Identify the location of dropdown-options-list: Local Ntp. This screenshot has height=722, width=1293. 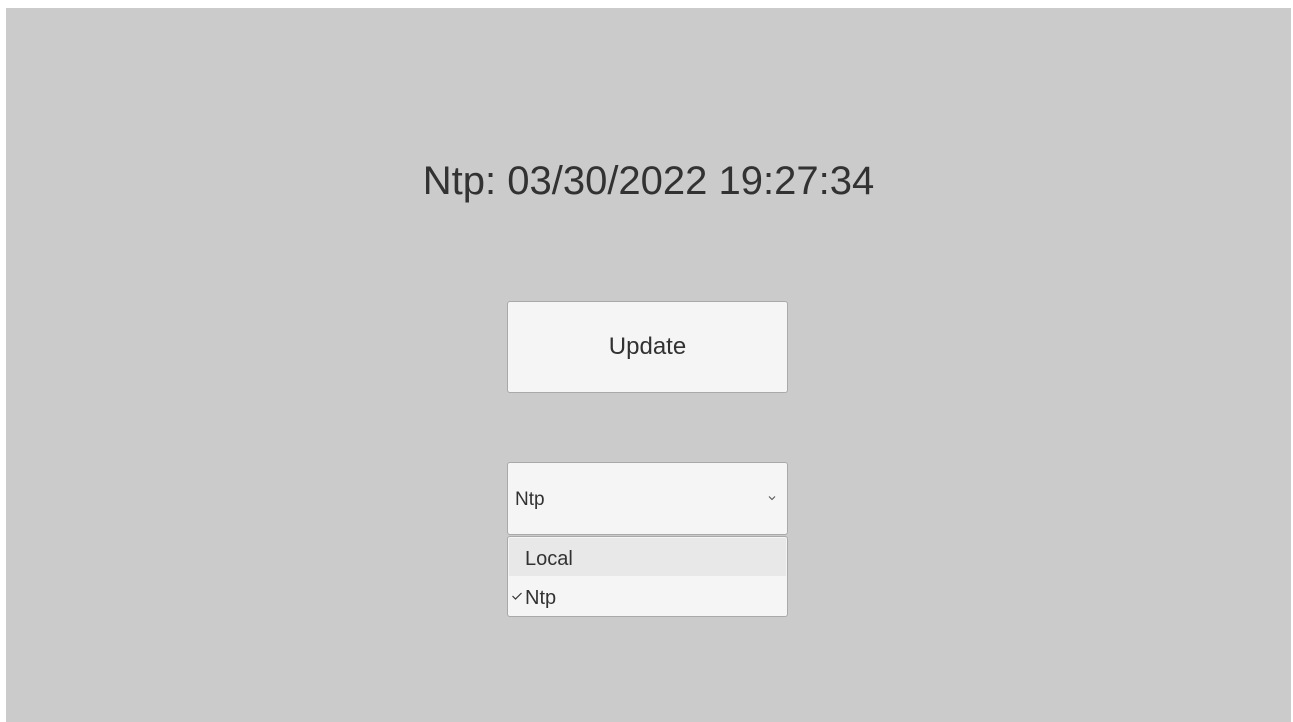
(647, 576).